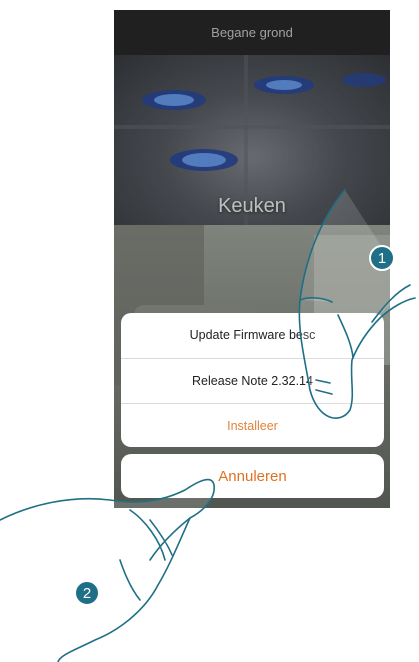  What do you see at coordinates (252, 425) in the screenshot?
I see `install-button: Installeer` at bounding box center [252, 425].